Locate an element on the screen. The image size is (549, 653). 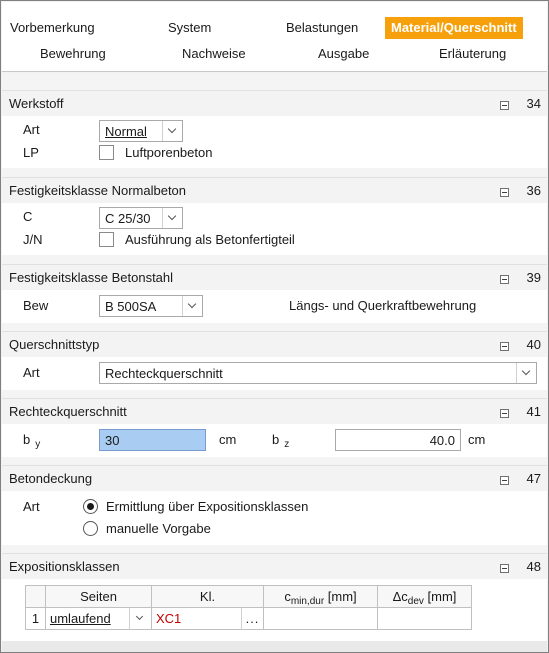
header-nr is located at coordinates (35, 596).